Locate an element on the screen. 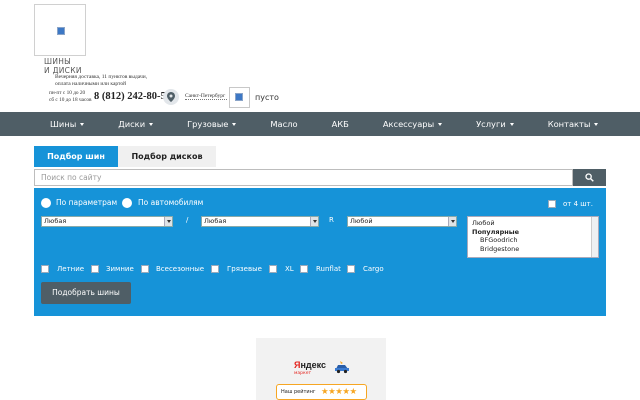 The width and height of the screenshot is (640, 400). tab-disc-selection: Подбор дисков is located at coordinates (167, 156).